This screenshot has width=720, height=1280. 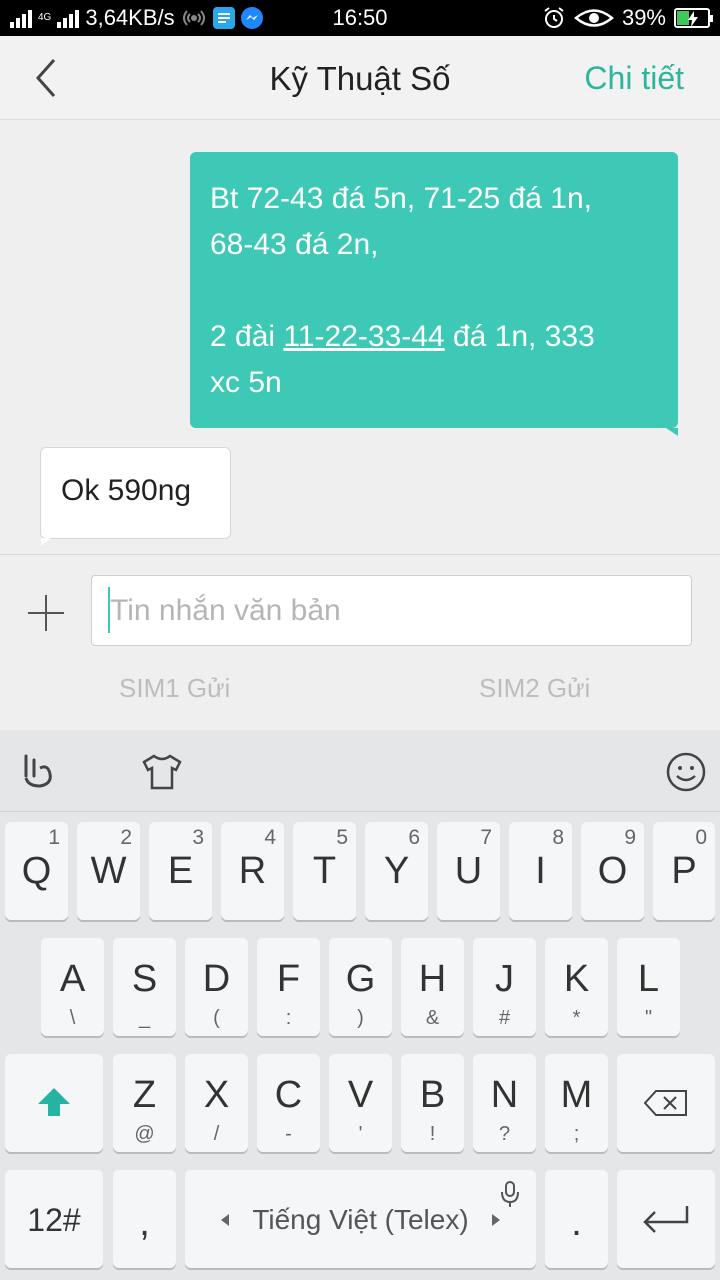 What do you see at coordinates (109, 610) in the screenshot?
I see `text-cursor` at bounding box center [109, 610].